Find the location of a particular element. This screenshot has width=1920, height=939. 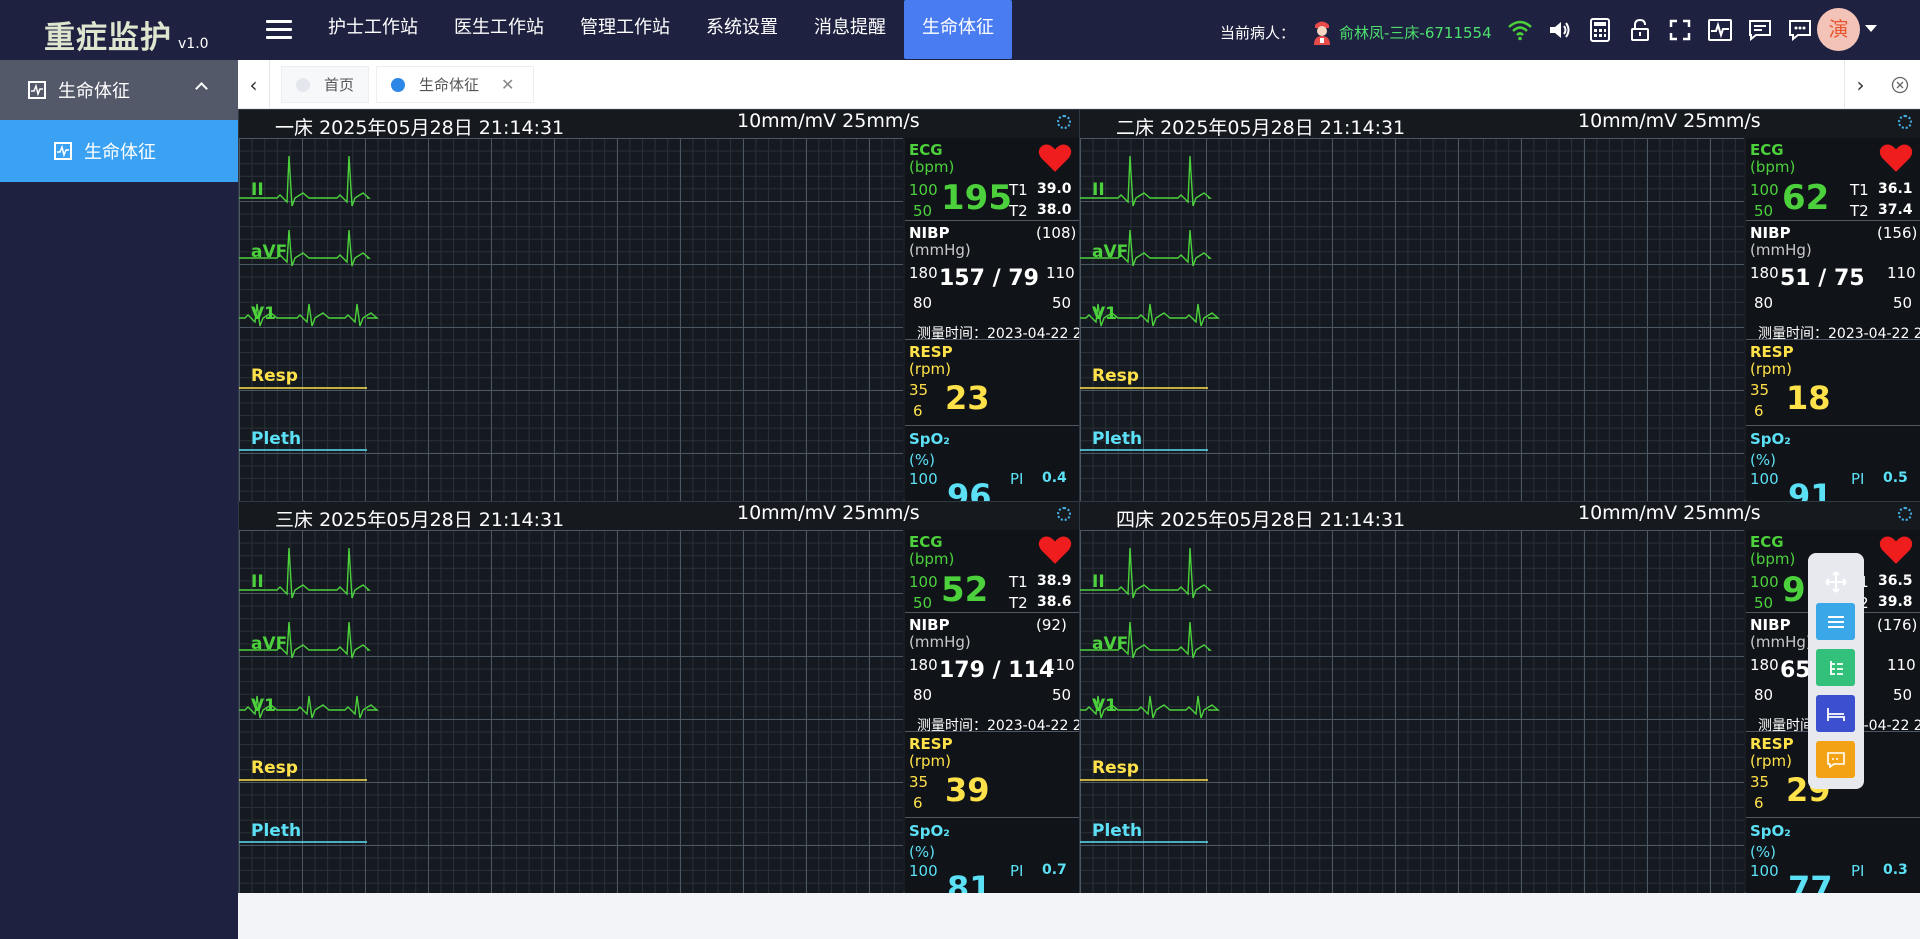

spo2-high-limit: 100 is located at coordinates (1764, 871).